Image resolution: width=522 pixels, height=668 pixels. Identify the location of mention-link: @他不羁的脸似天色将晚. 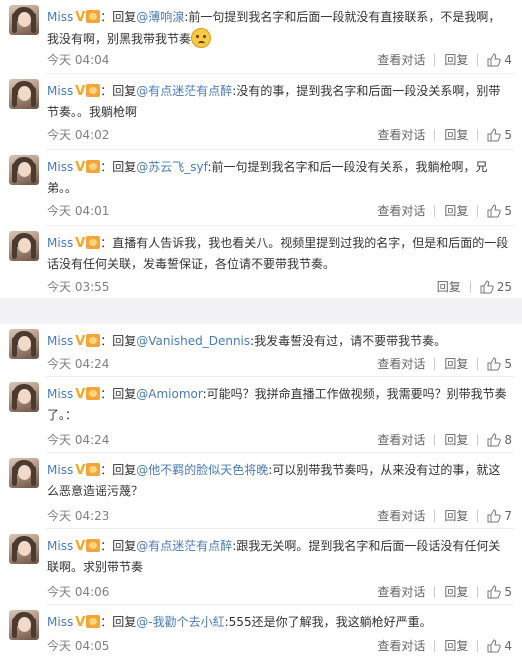
(202, 470).